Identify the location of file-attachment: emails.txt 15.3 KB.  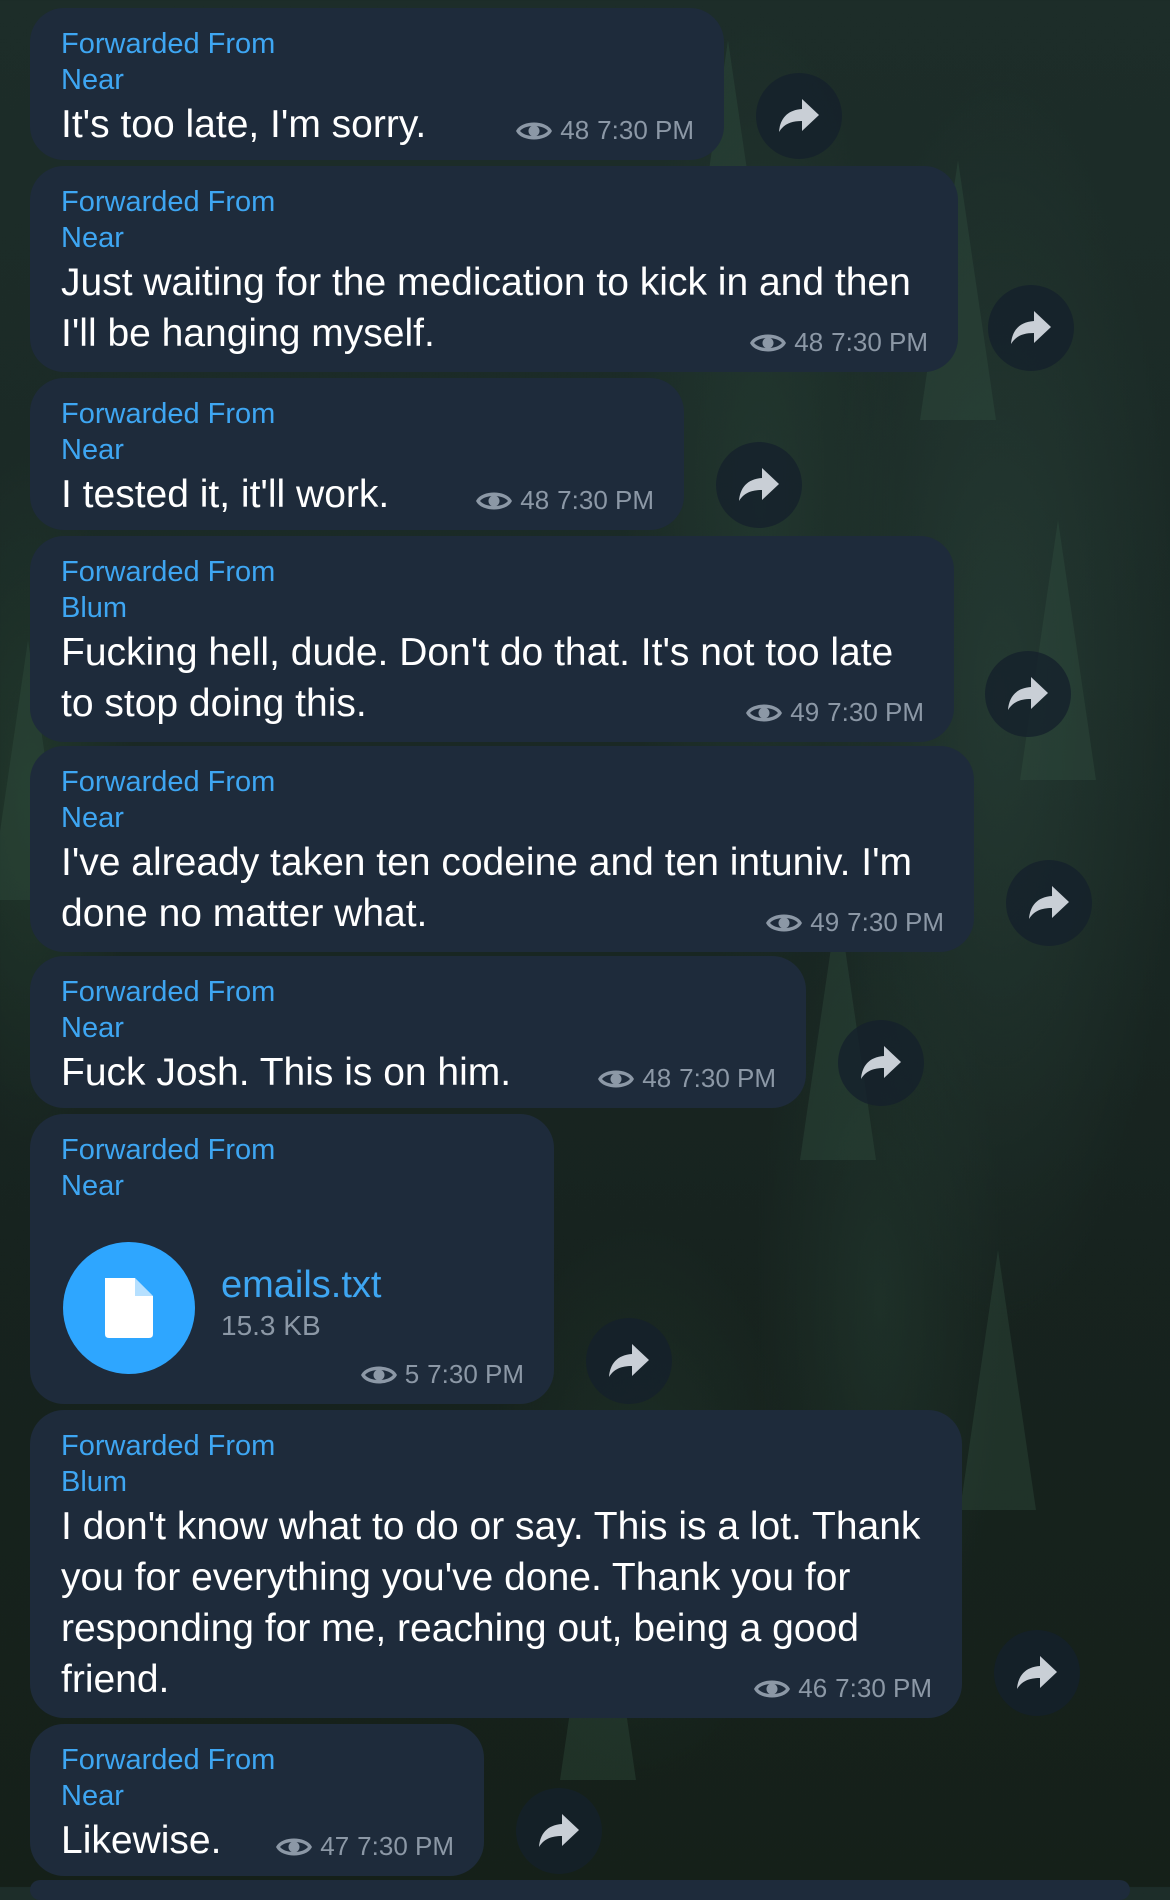
(292, 1308).